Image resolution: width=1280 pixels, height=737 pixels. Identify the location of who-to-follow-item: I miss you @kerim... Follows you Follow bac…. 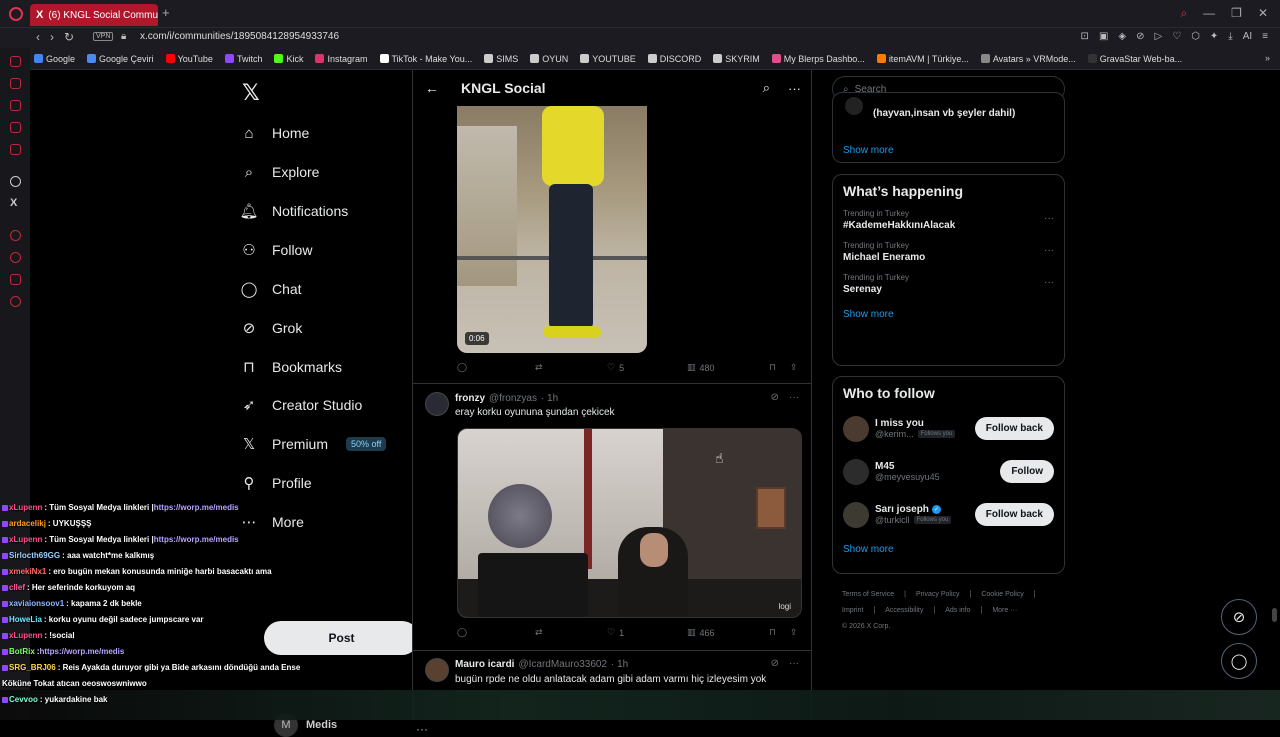
(948, 428).